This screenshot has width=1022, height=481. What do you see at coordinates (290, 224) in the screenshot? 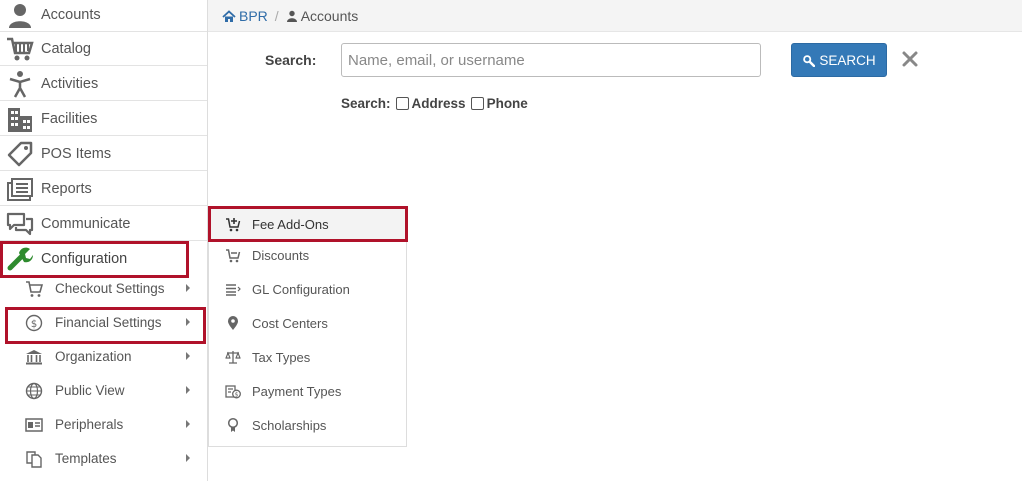
I see `flyout-item-label: Fee Add-Ons` at bounding box center [290, 224].